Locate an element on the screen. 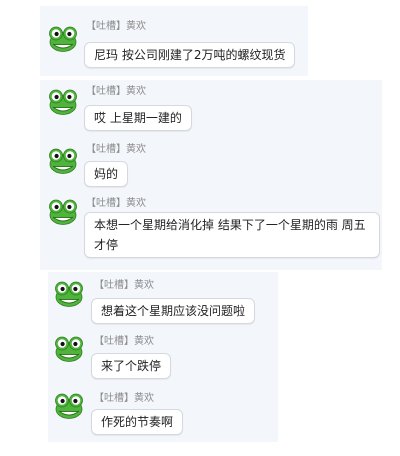 The height and width of the screenshot is (456, 400). message-bubble: 尼玛 按公司刚建了2万吨的螺纹现货 is located at coordinates (190, 55).